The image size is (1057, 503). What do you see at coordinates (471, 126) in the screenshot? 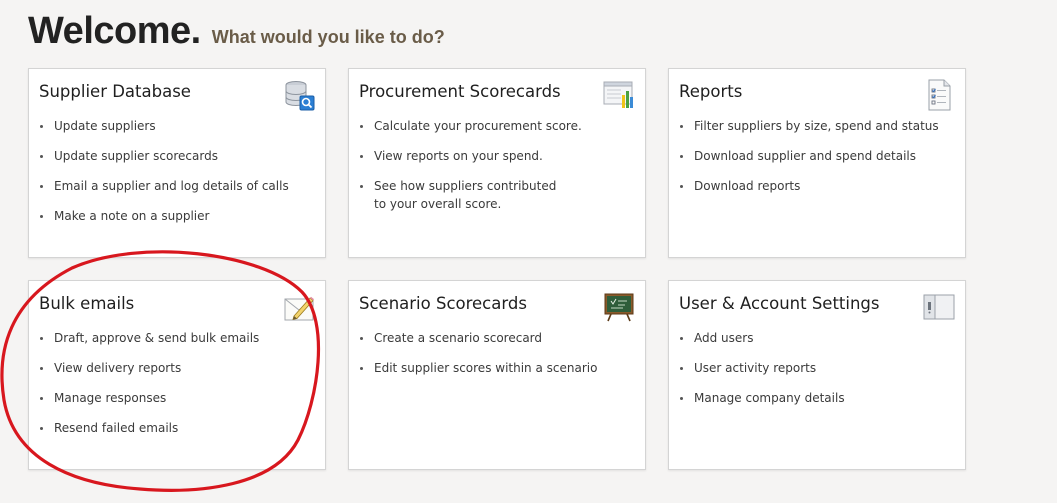
I see `list-item: Calculate your procurement score.` at bounding box center [471, 126].